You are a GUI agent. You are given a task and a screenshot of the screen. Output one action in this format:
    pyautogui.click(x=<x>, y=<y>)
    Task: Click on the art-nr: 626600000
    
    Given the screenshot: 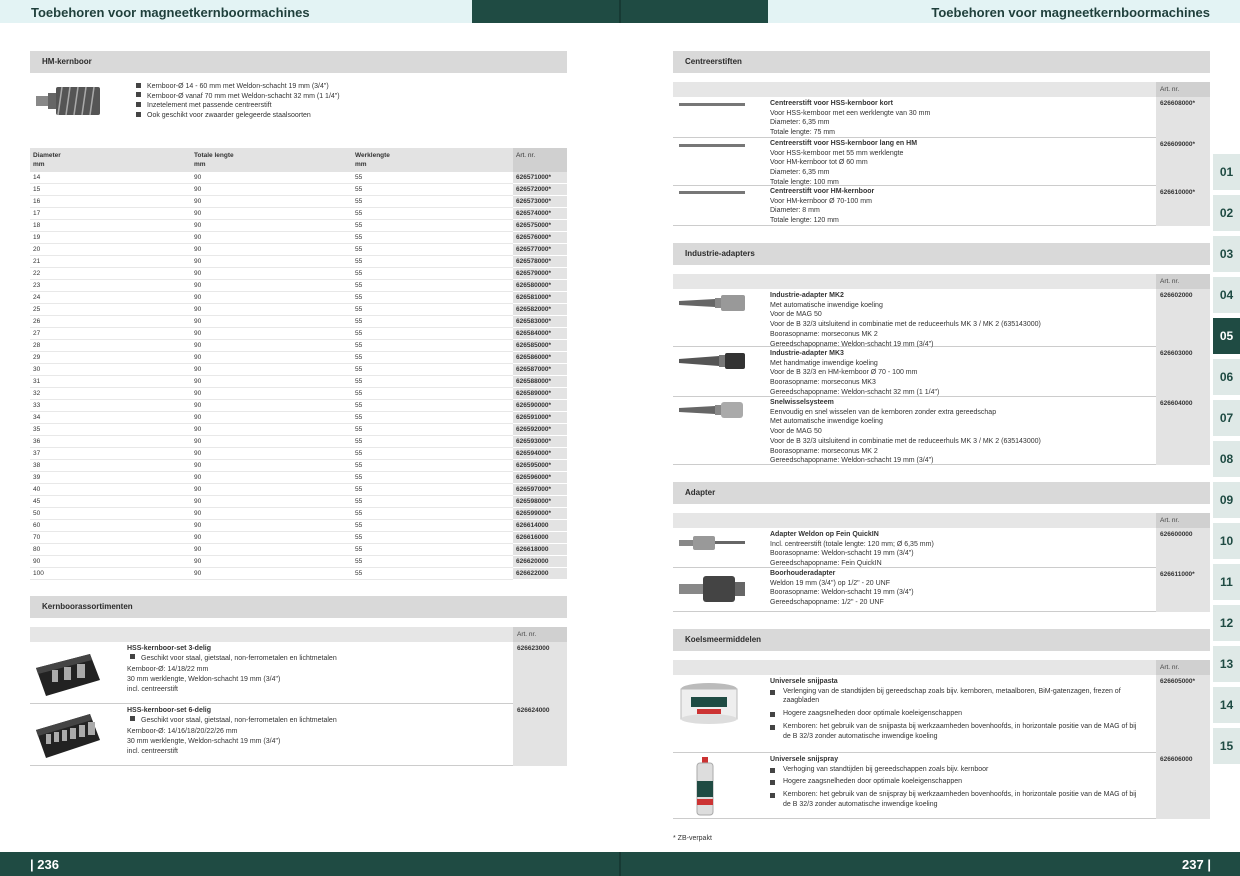 What is the action you would take?
    pyautogui.click(x=1183, y=548)
    